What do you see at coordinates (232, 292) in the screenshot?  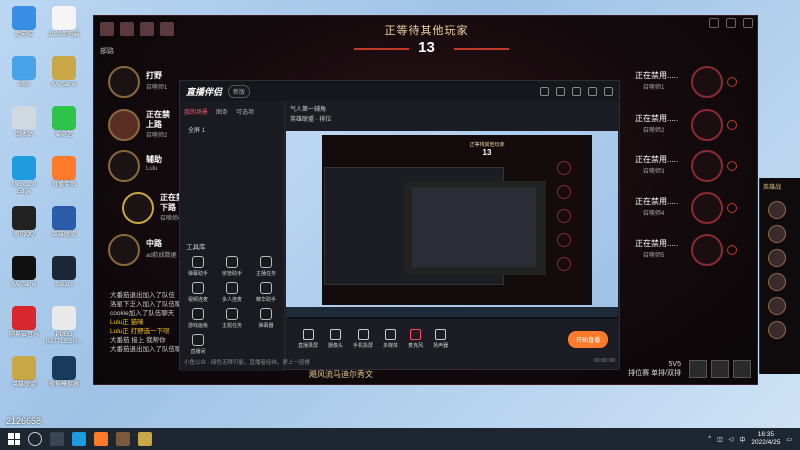 I see `tool-item: 多人连麦` at bounding box center [232, 292].